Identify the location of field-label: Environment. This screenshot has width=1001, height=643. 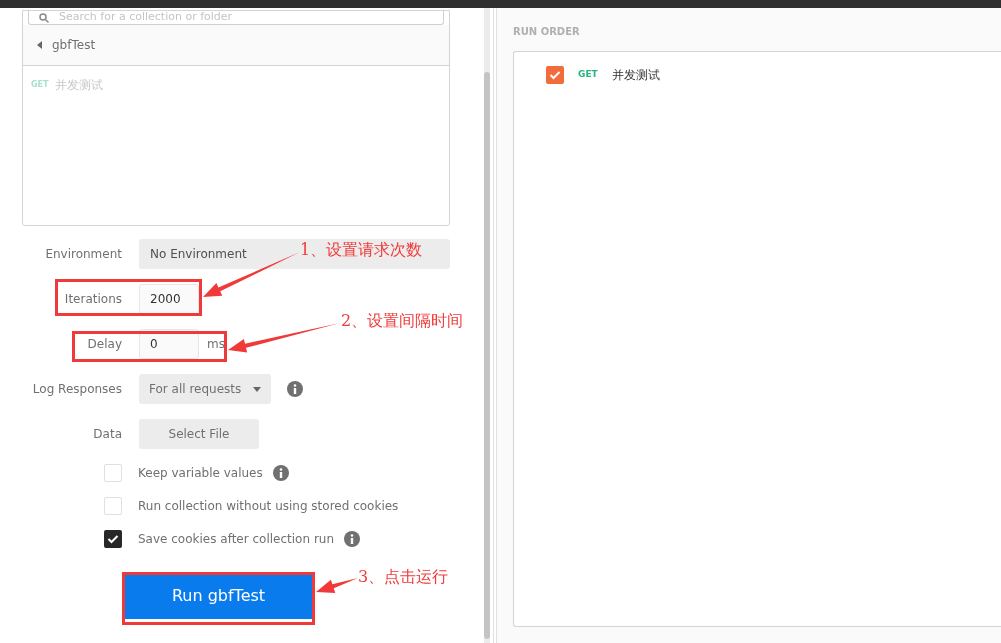
(83, 254).